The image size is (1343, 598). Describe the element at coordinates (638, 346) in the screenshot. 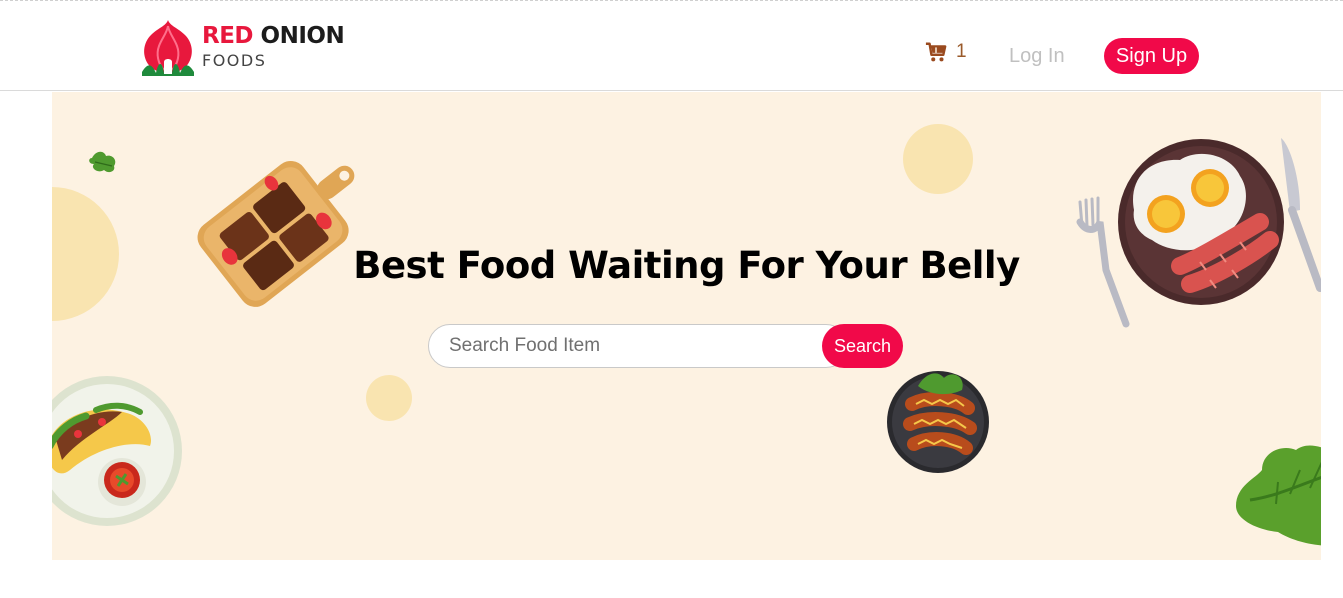

I see `search-input` at that location.